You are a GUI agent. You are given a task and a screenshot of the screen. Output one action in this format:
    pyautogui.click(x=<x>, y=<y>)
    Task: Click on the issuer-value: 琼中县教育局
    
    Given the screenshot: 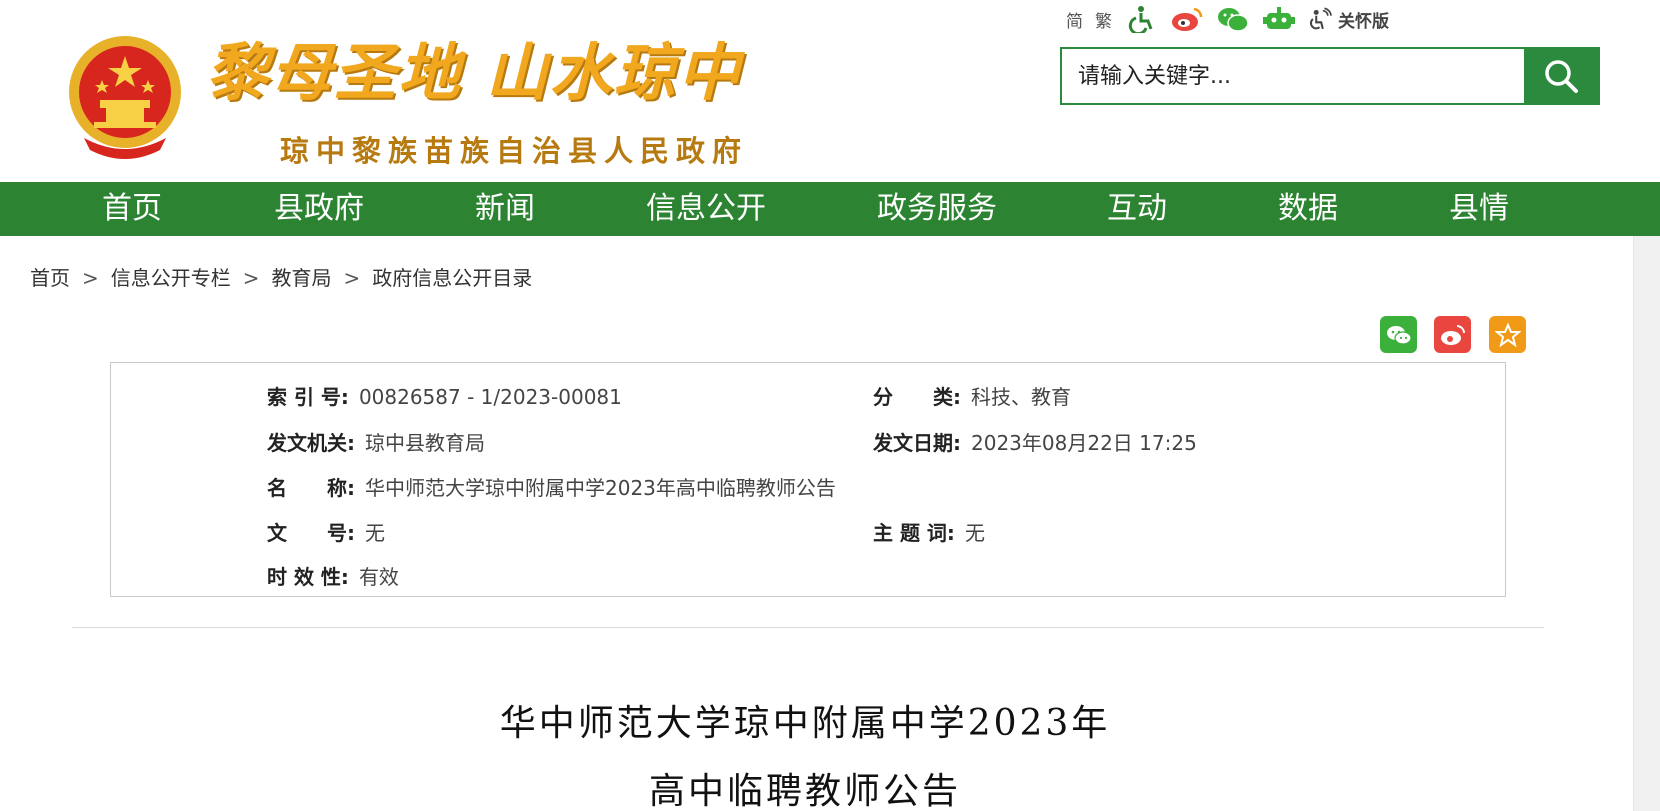 What is the action you would take?
    pyautogui.click(x=425, y=443)
    